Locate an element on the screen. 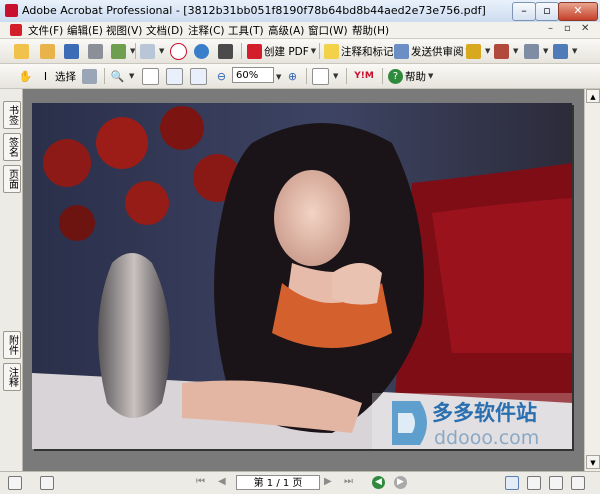 Image resolution: width=600 pixels, height=494 pixels. document-icon is located at coordinates (16, 30).